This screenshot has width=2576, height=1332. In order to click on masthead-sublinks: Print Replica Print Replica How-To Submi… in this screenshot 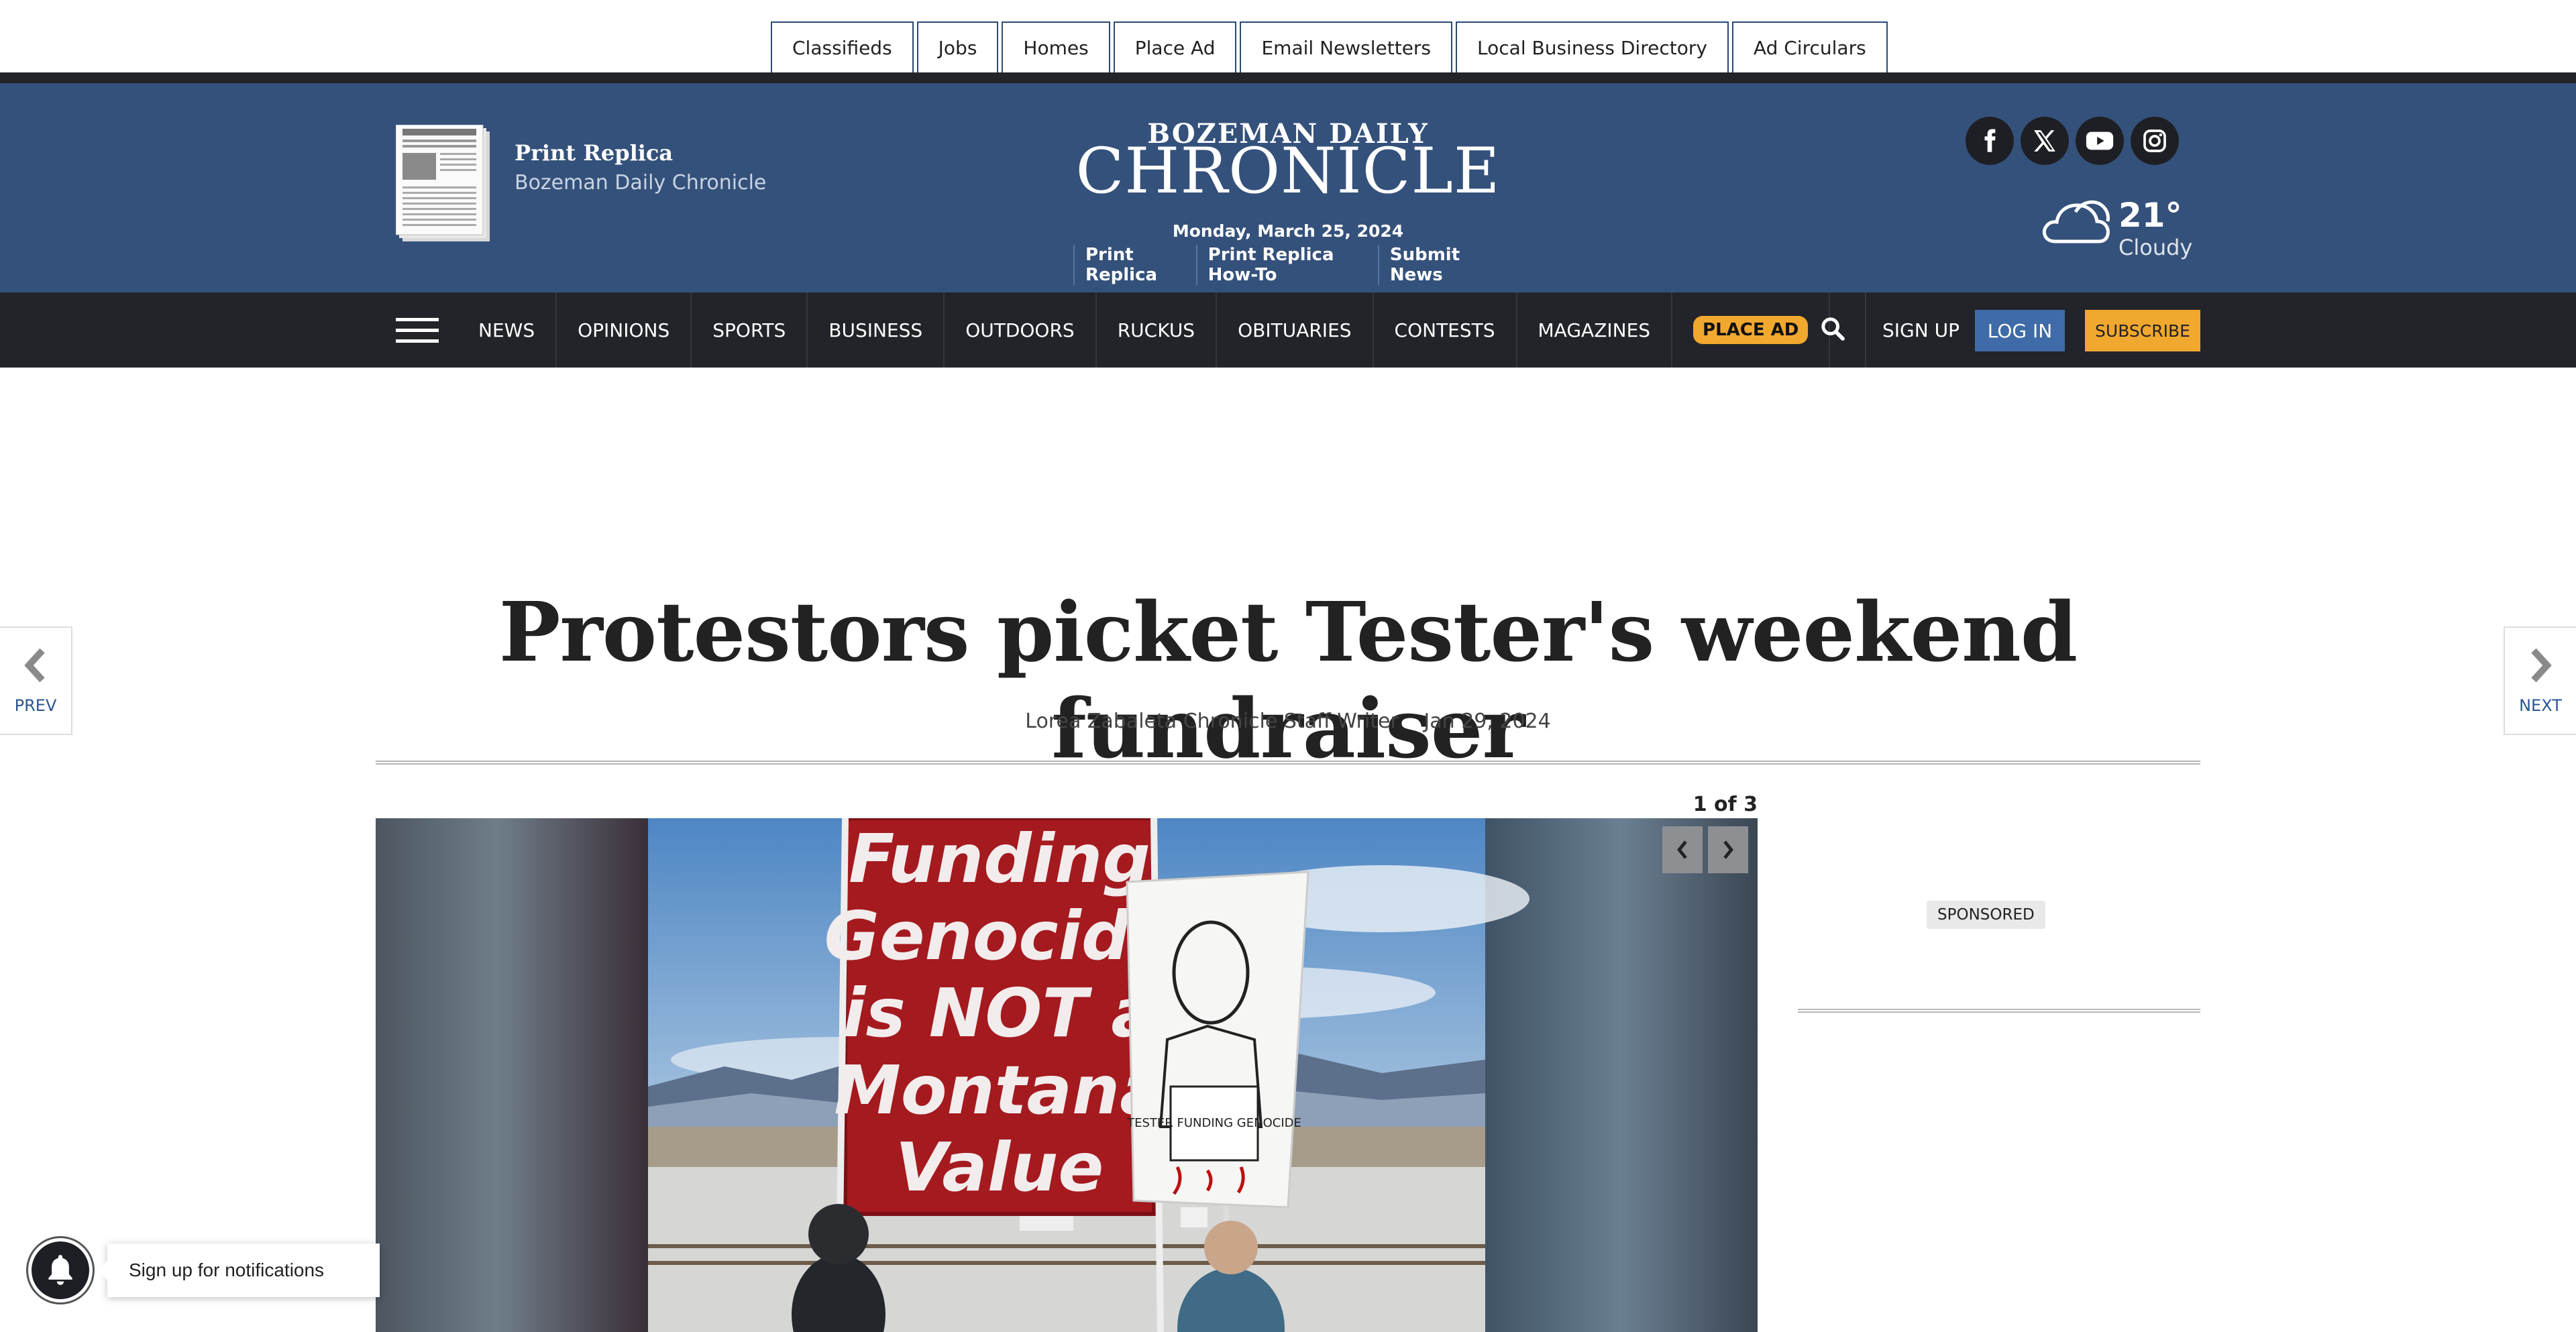, I will do `click(1288, 265)`.